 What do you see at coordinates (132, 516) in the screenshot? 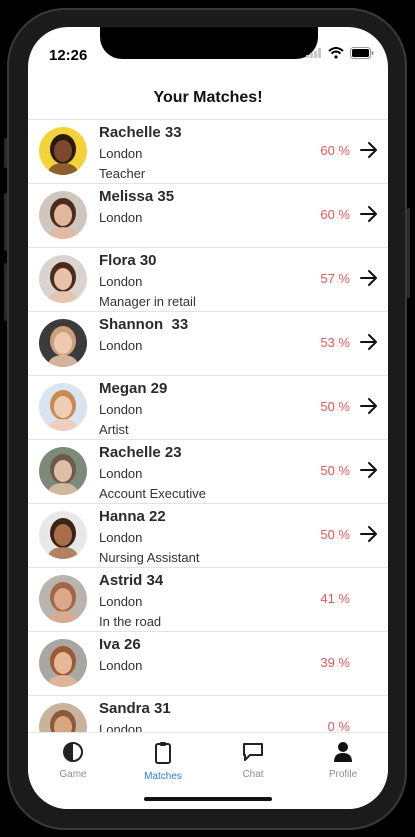
I see `match-name: Hanna 22` at bounding box center [132, 516].